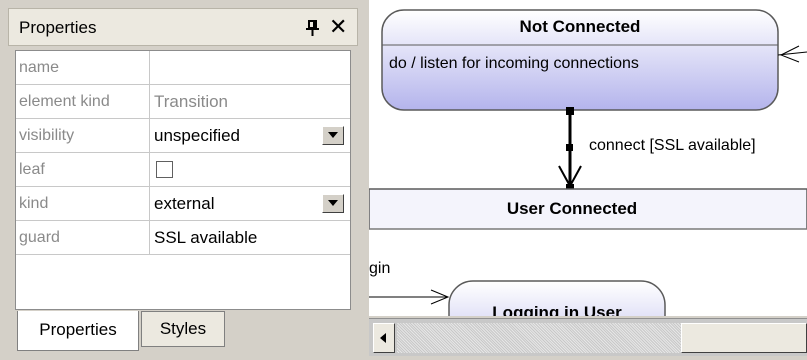 This screenshot has width=807, height=360. Describe the element at coordinates (83, 67) in the screenshot. I see `property-name: name` at that location.